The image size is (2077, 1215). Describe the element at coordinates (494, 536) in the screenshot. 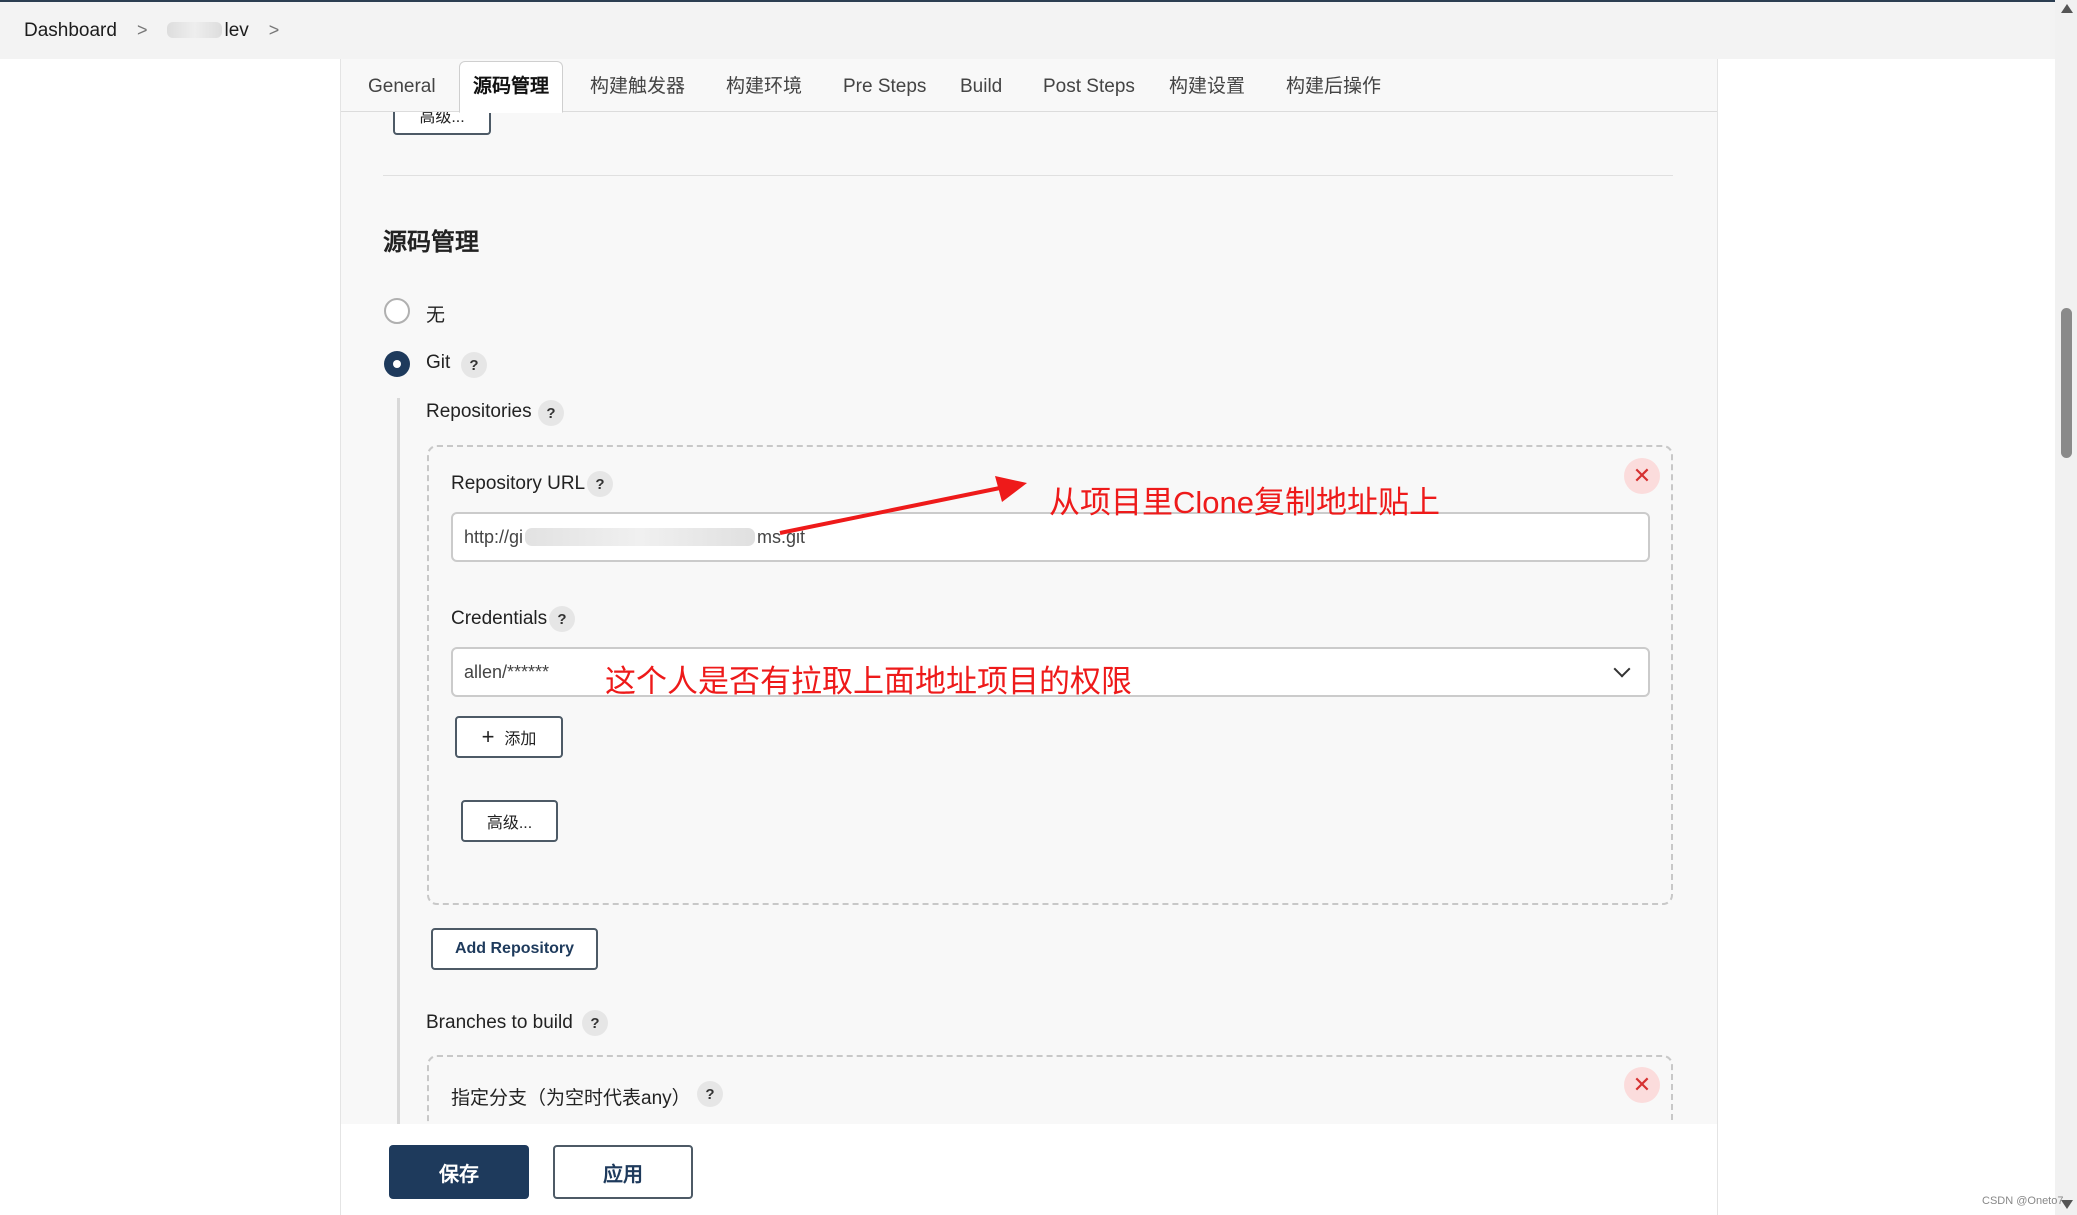

I see `repository-url-prefix: http://gi` at that location.